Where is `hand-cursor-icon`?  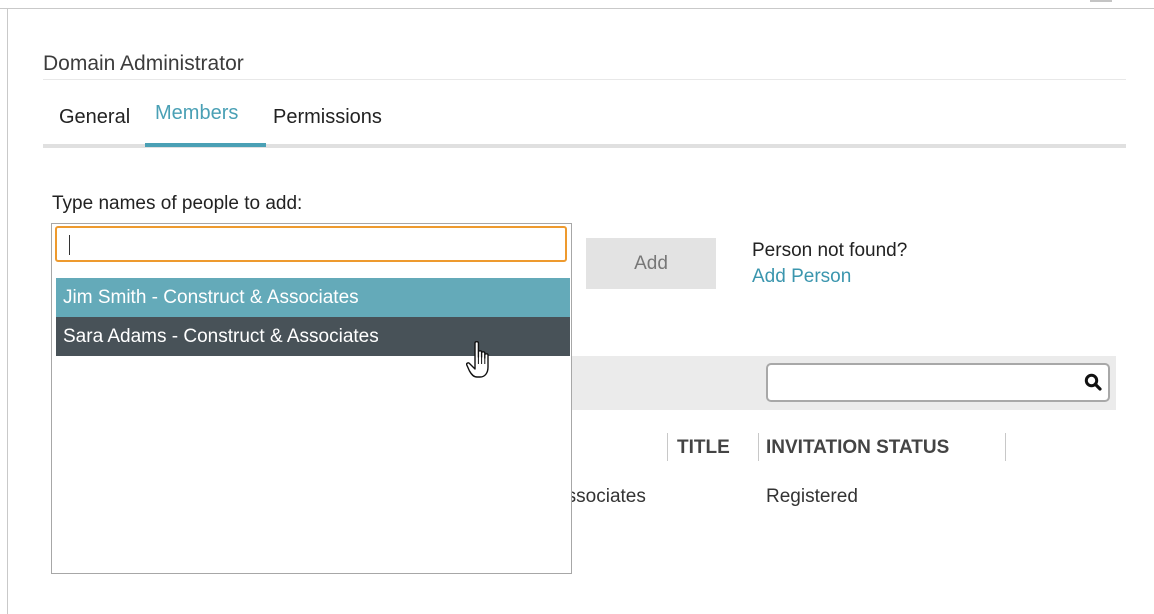 hand-cursor-icon is located at coordinates (477, 359).